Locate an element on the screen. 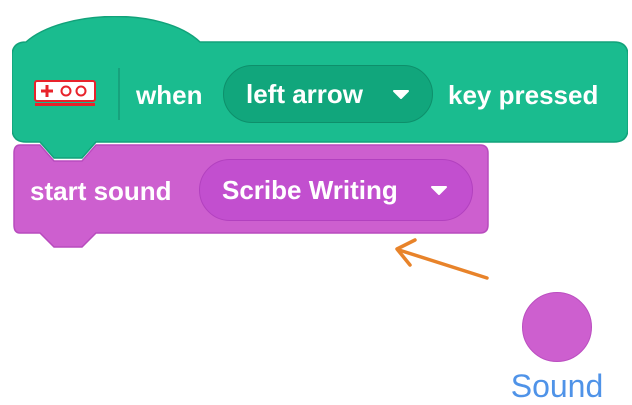 The image size is (632, 405). makey-makey-icon is located at coordinates (65, 93).